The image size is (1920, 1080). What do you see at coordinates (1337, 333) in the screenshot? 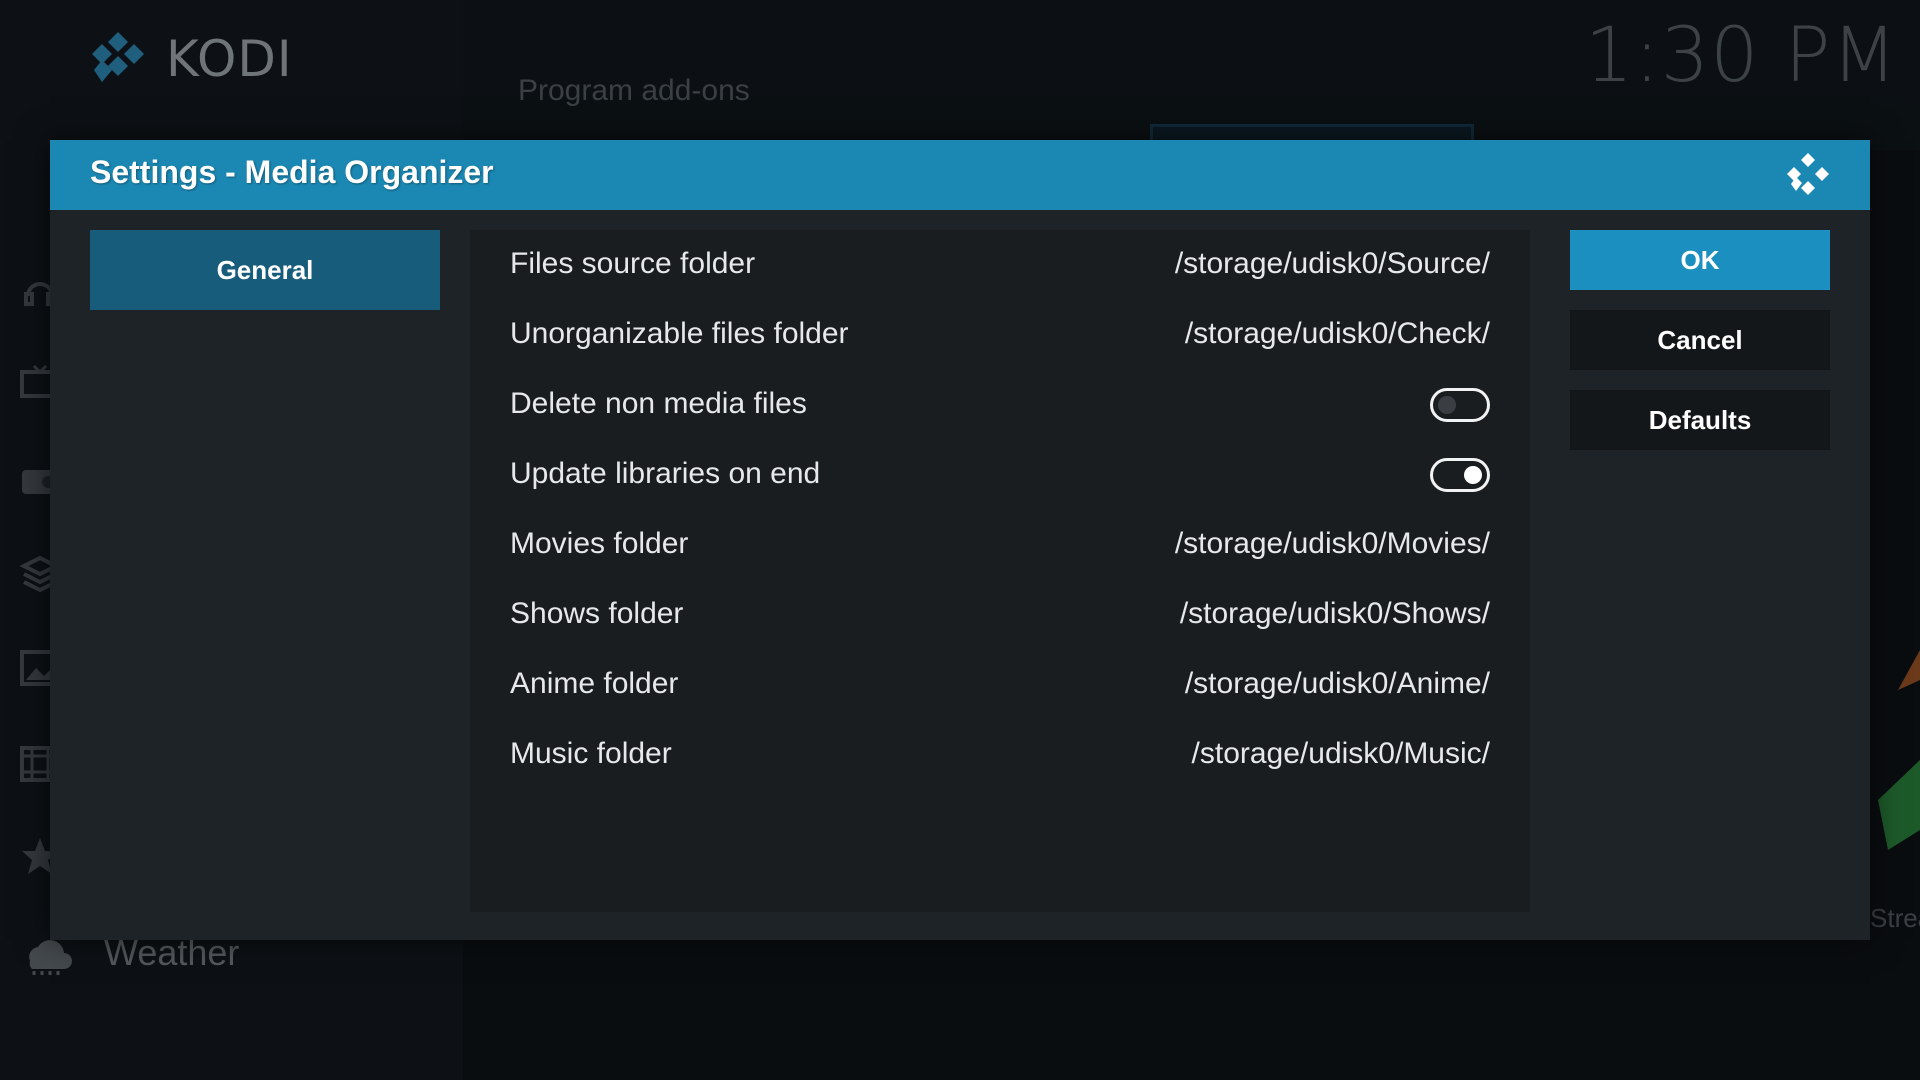
I see `setting-value: /storage/udisk0/Check/` at bounding box center [1337, 333].